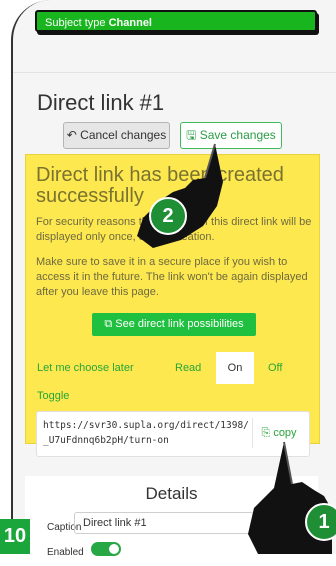 The height and width of the screenshot is (566, 336). Describe the element at coordinates (15, 536) in the screenshot. I see `step-number-badge: 10` at that location.